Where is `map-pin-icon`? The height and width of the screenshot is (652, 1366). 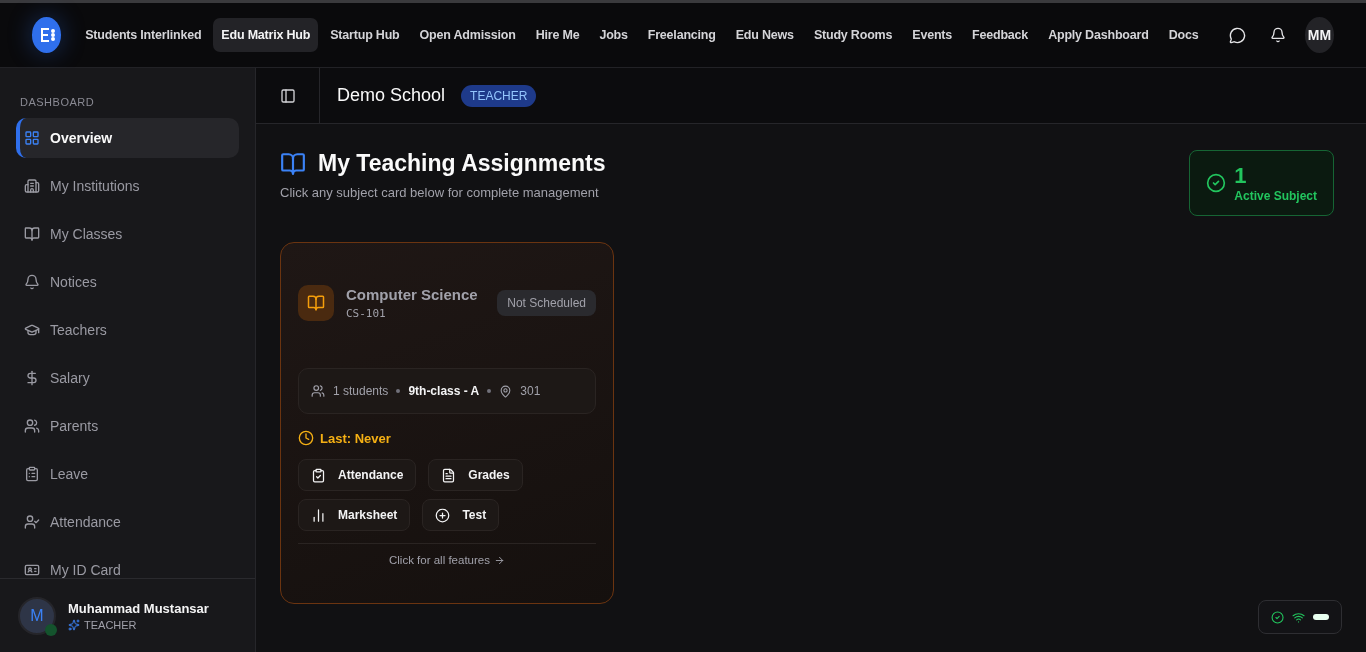 map-pin-icon is located at coordinates (506, 391).